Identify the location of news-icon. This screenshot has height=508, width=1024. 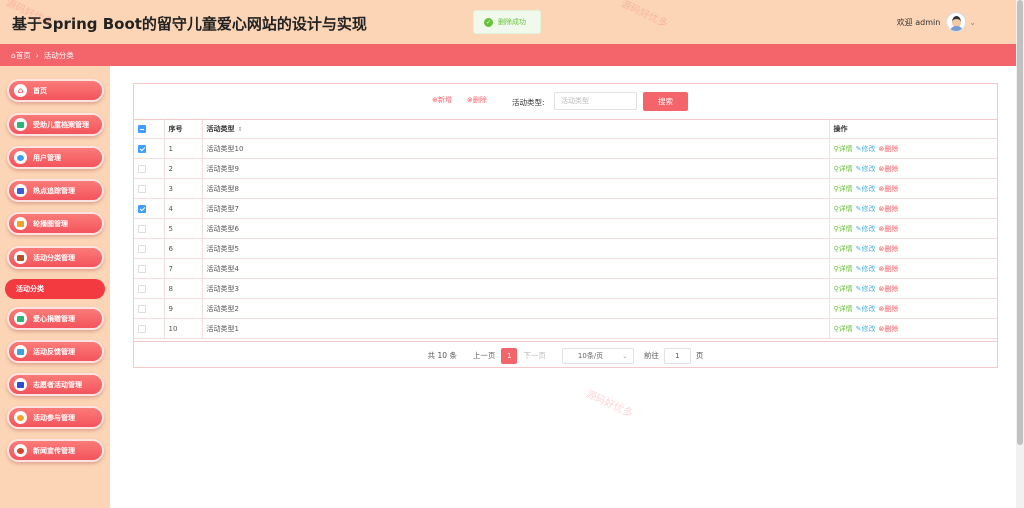
(20, 450).